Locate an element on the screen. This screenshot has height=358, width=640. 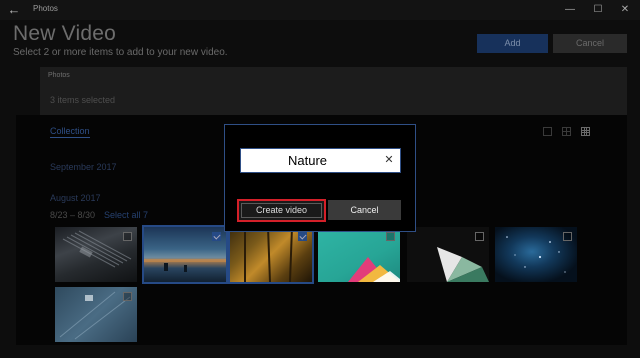
selection-bar: Photos 3 items selected is located at coordinates (333, 91).